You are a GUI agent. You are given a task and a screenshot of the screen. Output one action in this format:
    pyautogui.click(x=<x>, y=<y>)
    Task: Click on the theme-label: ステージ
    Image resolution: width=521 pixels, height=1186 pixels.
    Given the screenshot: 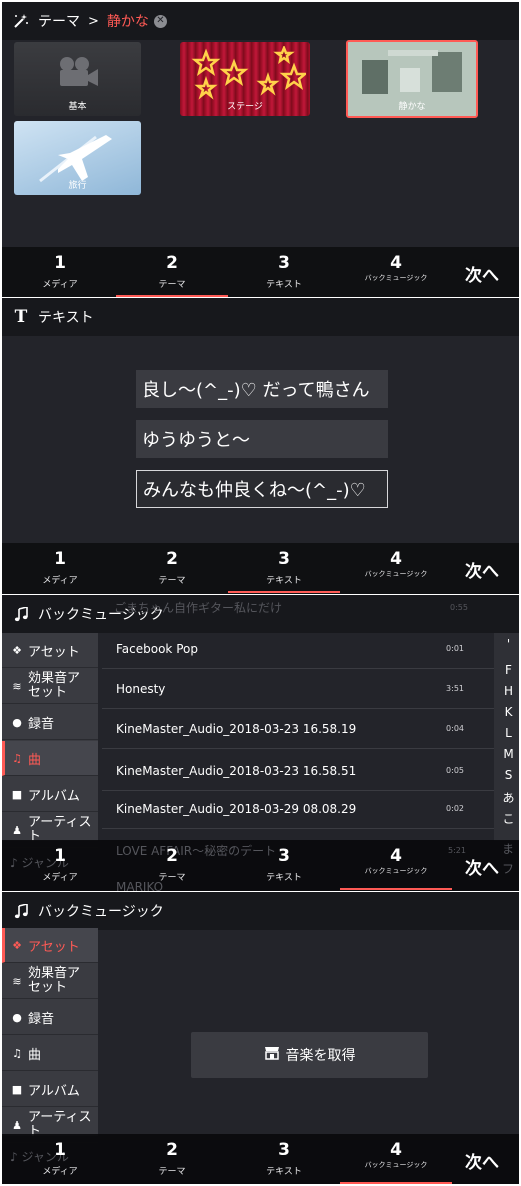 What is the action you would take?
    pyautogui.click(x=245, y=107)
    